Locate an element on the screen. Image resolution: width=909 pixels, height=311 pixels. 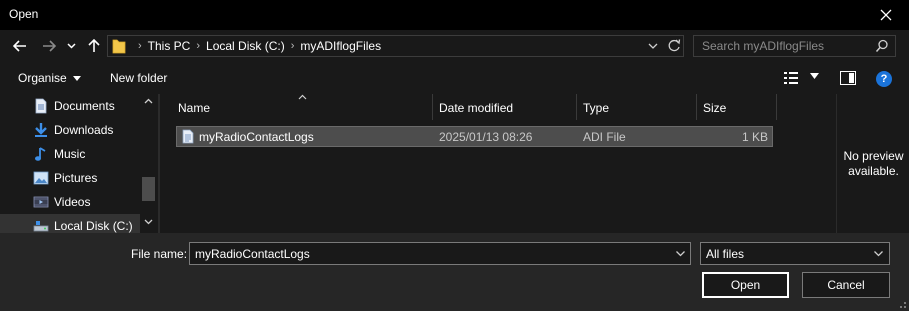
title-bar: Open is located at coordinates (454, 15).